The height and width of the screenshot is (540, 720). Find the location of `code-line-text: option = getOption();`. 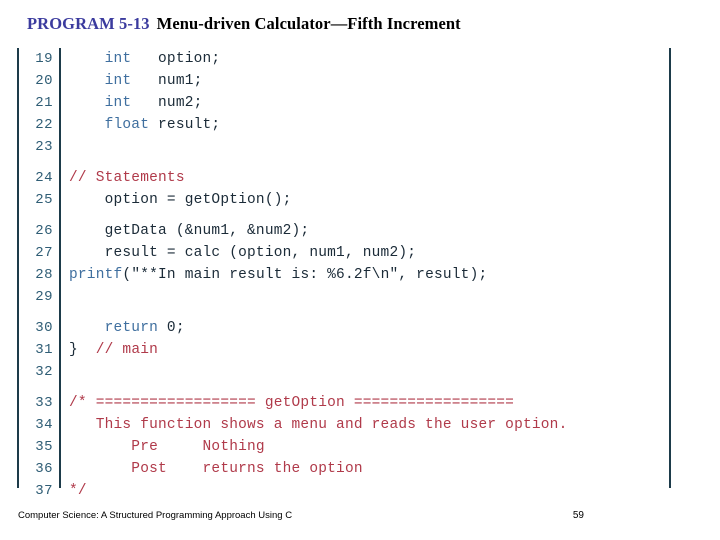

code-line-text: option = getOption(); is located at coordinates (180, 200).